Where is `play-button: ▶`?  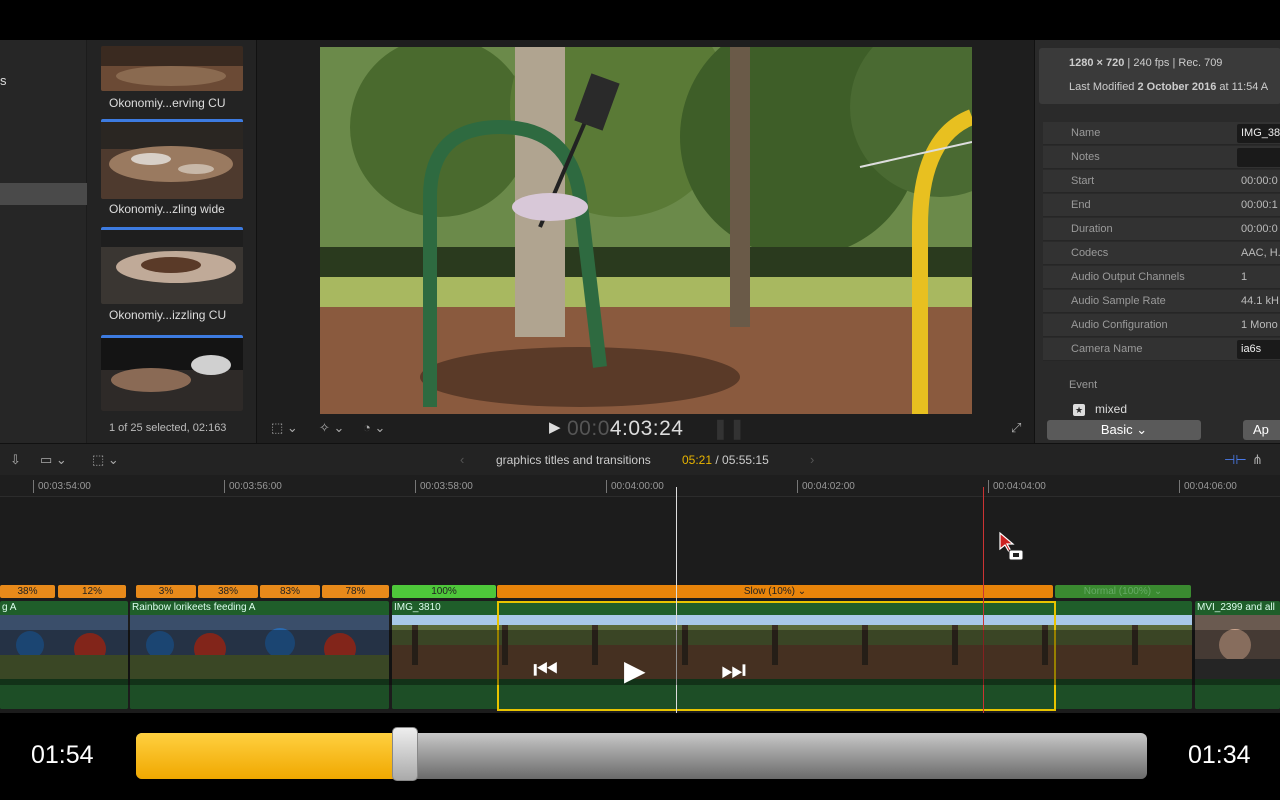
play-button: ▶ is located at coordinates (635, 670).